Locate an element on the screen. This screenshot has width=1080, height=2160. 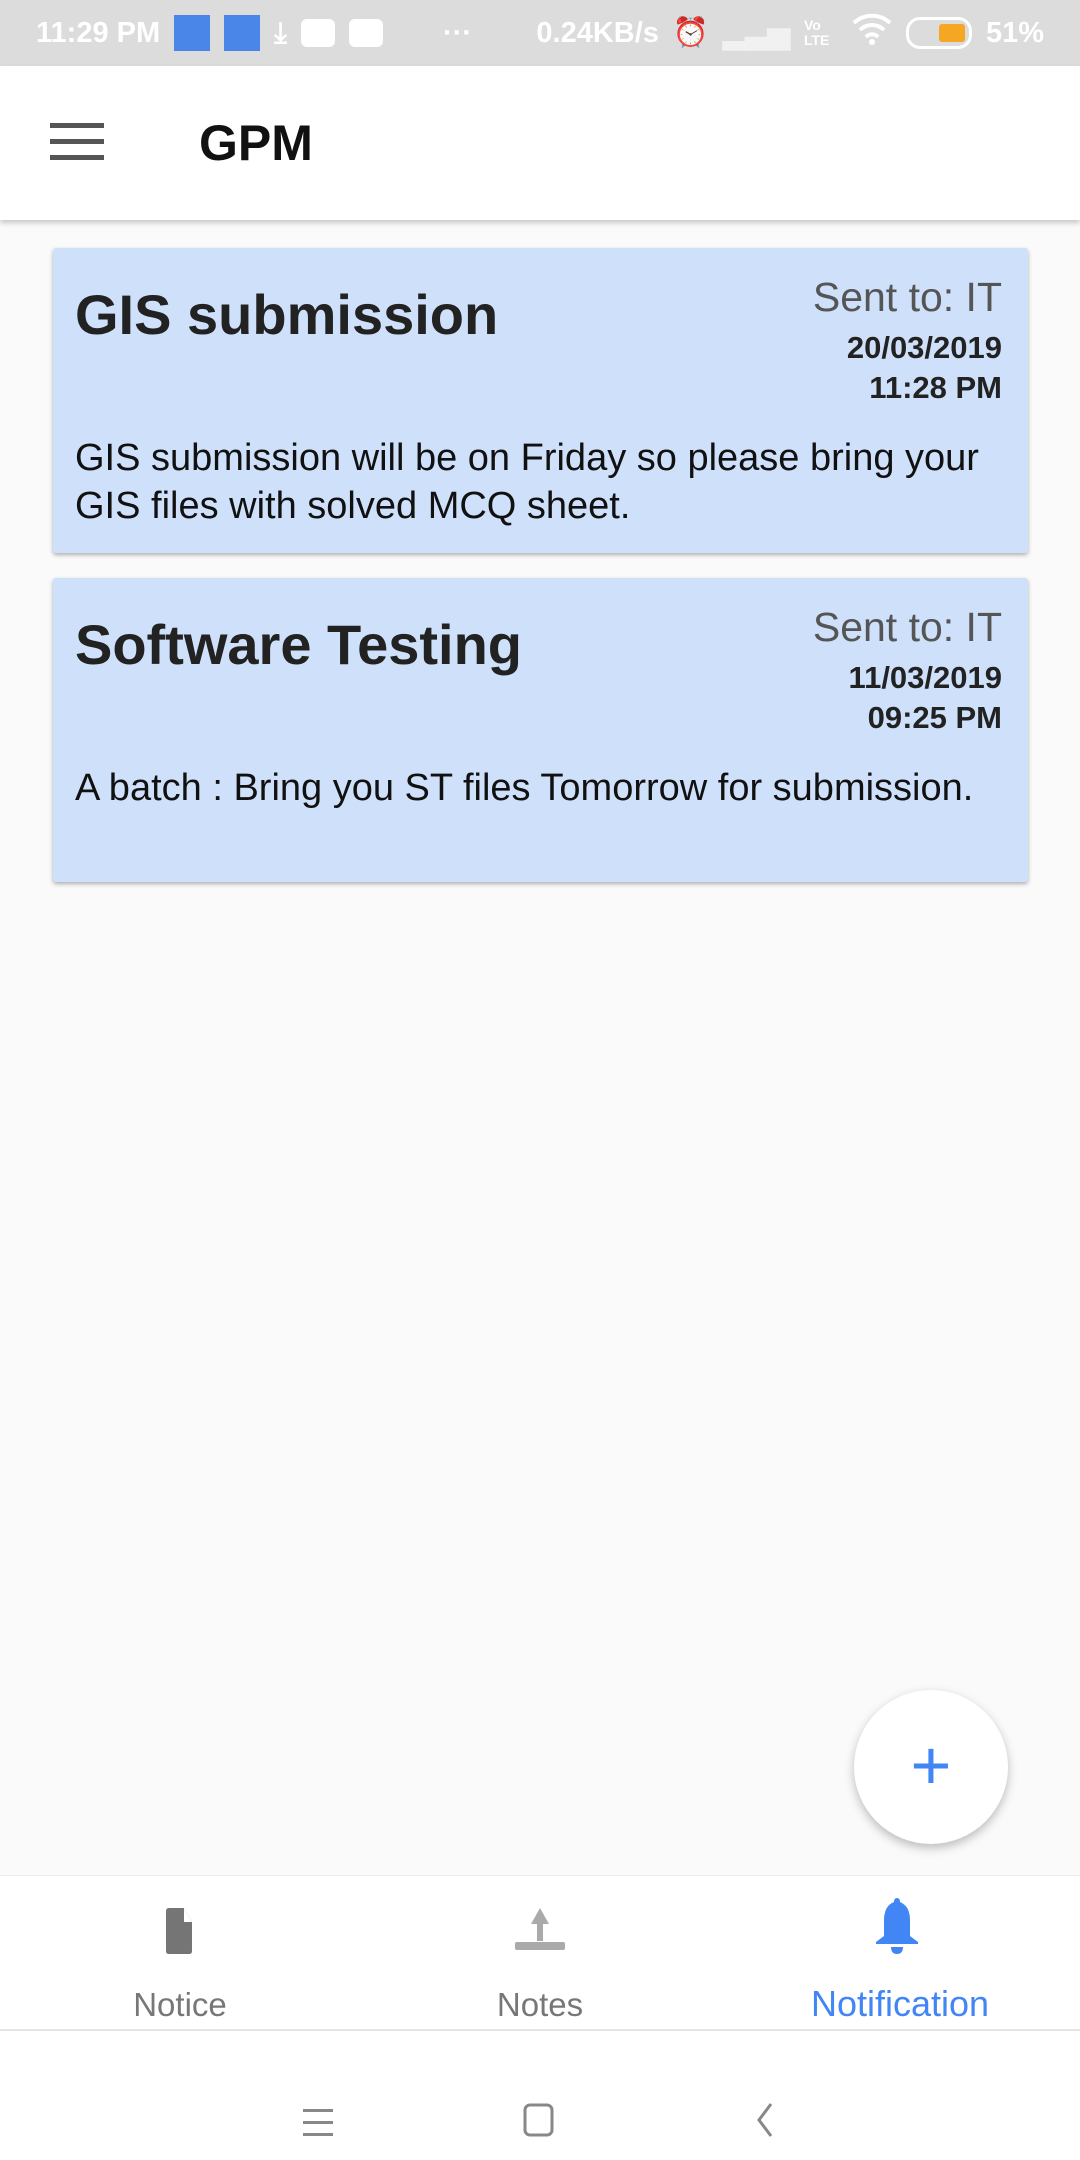
battery-percent: 51% is located at coordinates (1014, 32).